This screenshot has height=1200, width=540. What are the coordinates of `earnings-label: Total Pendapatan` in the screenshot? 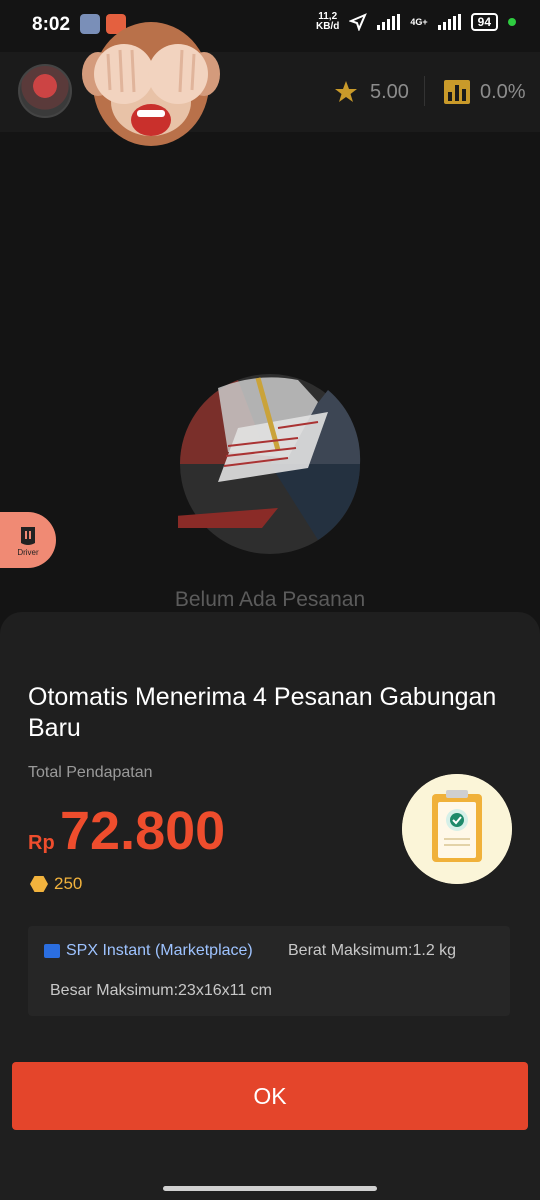 It's located at (90, 772).